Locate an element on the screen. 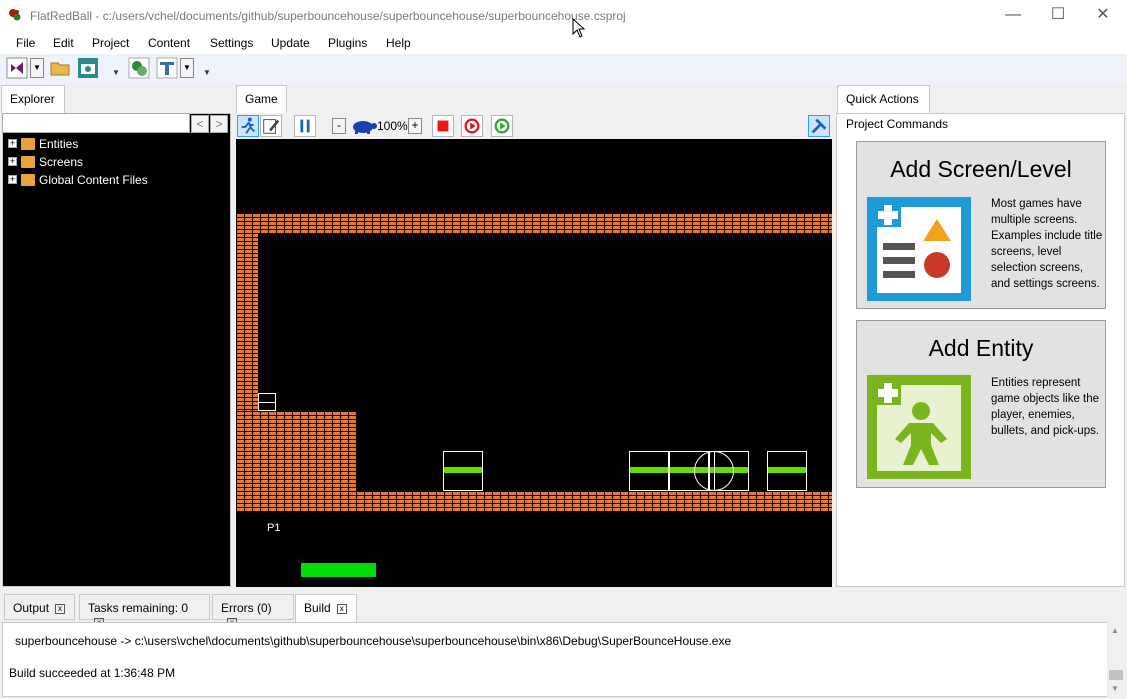 This screenshot has height=699, width=1127. project-commands-label: Project Commands is located at coordinates (897, 124).